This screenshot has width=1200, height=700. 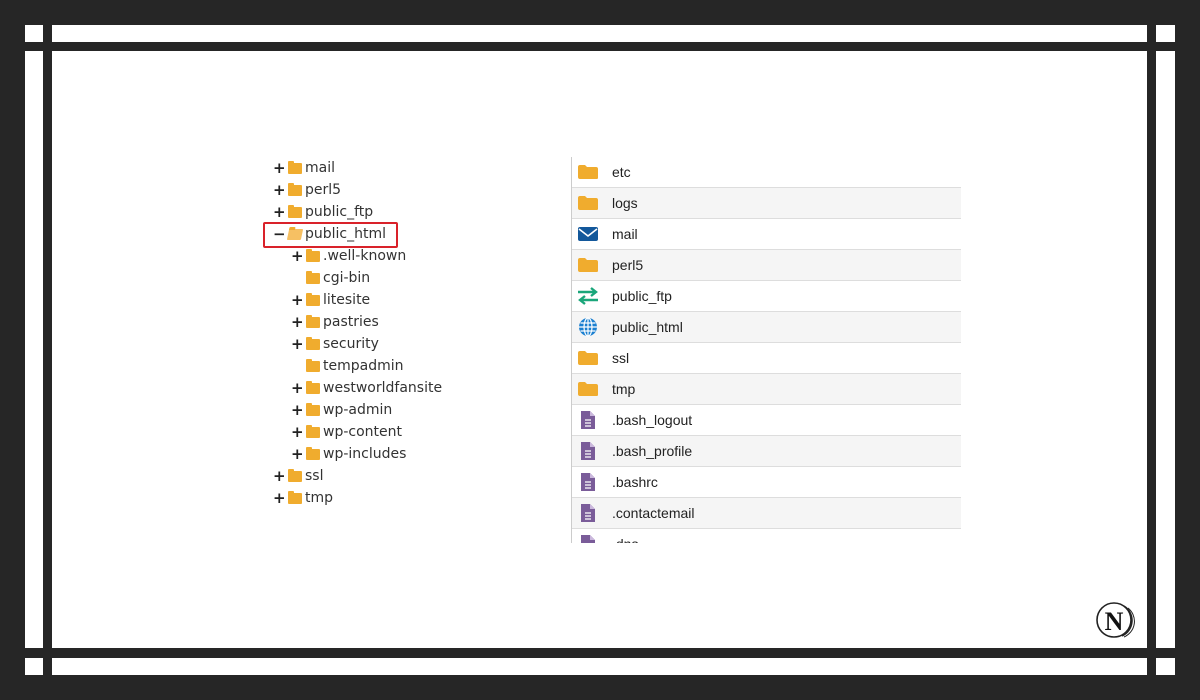 What do you see at coordinates (588, 234) in the screenshot?
I see `mail-icon` at bounding box center [588, 234].